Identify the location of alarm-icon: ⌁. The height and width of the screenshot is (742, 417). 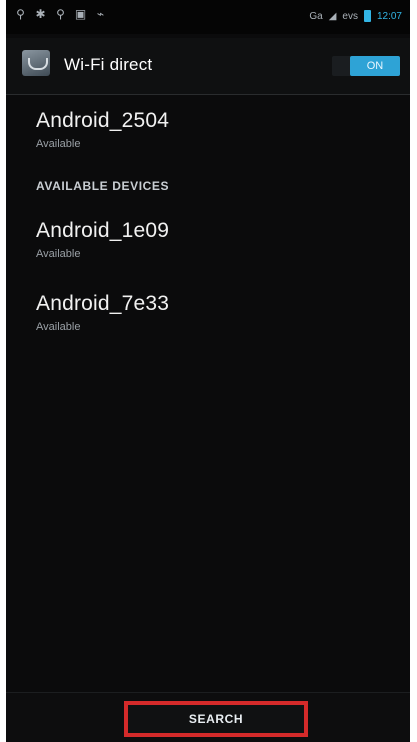
(100, 14).